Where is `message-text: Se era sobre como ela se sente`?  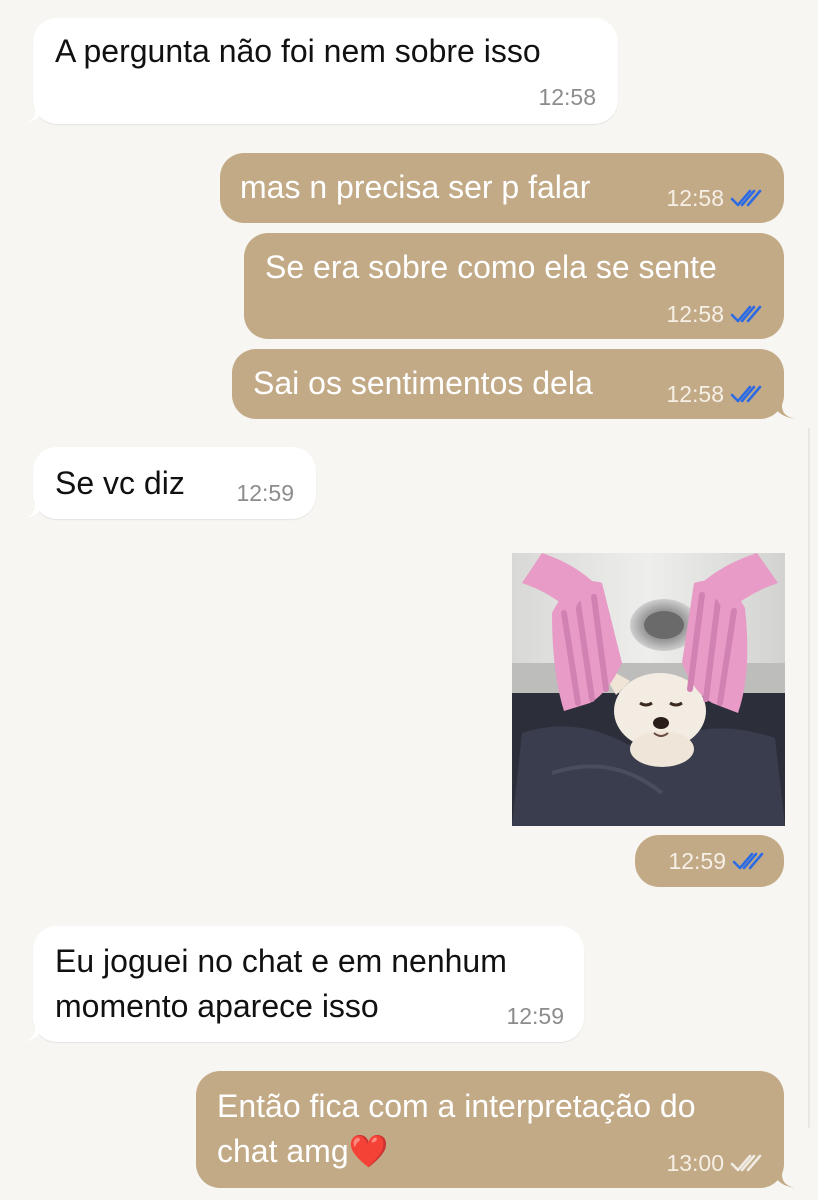
message-text: Se era sobre como ela se sente is located at coordinates (491, 267).